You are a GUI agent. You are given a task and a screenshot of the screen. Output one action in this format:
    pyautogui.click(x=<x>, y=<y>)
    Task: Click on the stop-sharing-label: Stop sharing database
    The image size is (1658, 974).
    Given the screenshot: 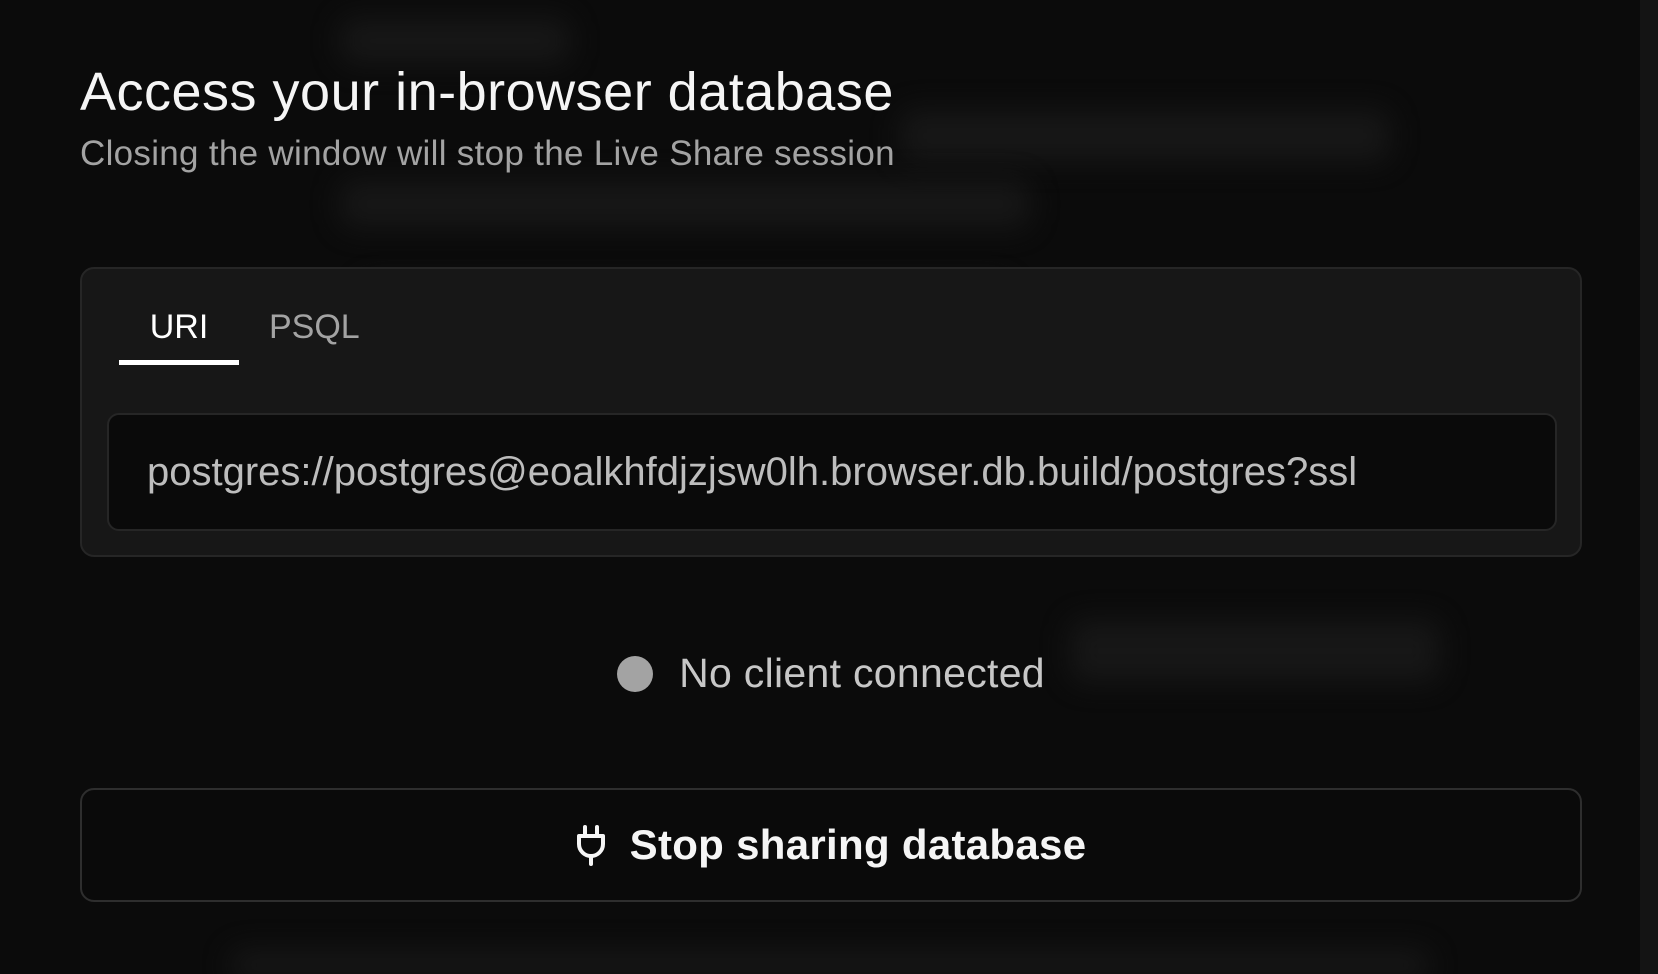 What is the action you would take?
    pyautogui.click(x=858, y=844)
    